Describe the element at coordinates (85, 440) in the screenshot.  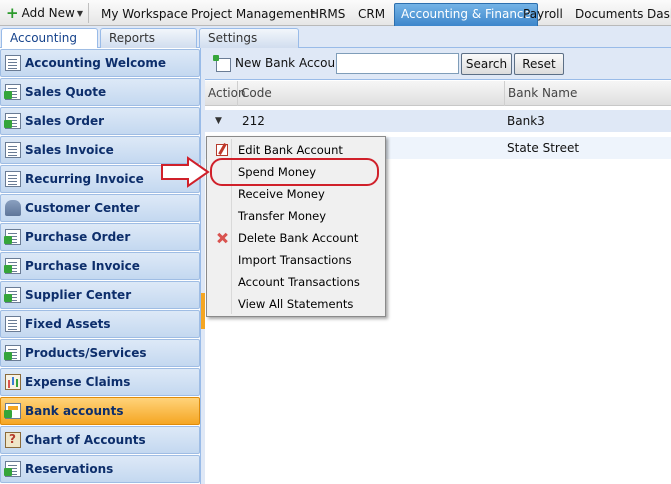
I see `sidebar-item-label: Chart of Accounts` at that location.